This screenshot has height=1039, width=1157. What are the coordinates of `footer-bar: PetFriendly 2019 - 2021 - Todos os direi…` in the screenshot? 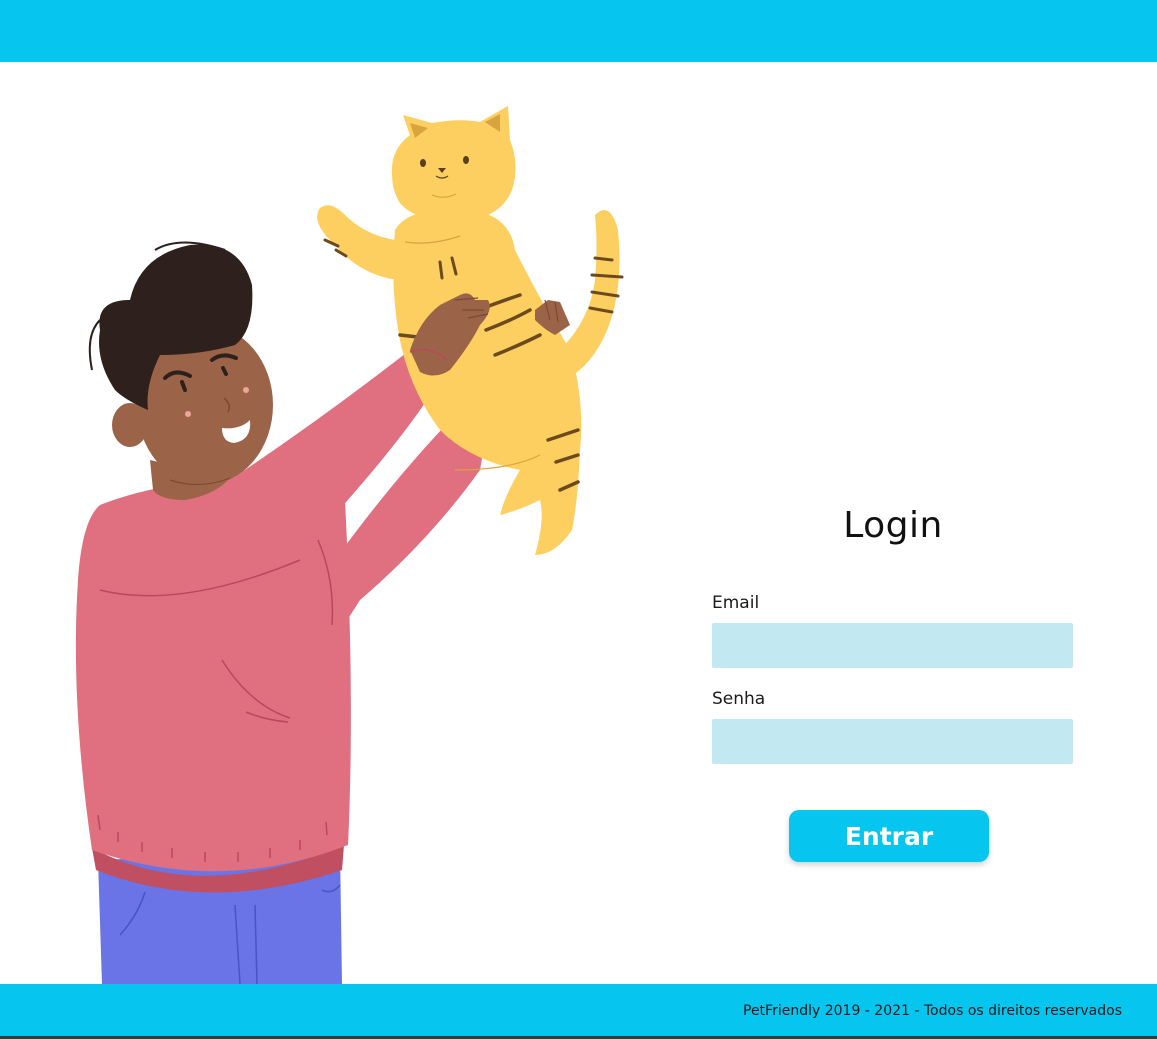 It's located at (578, 1010).